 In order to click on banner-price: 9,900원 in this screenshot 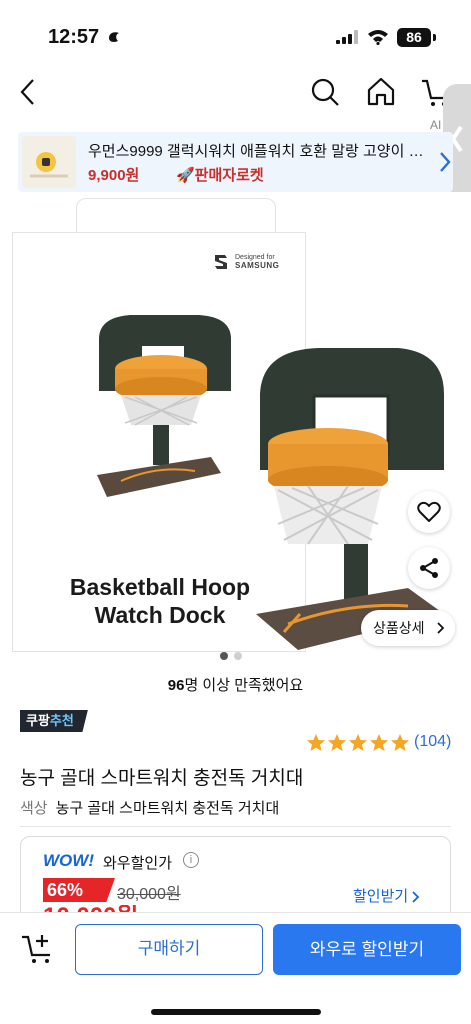, I will do `click(114, 175)`.